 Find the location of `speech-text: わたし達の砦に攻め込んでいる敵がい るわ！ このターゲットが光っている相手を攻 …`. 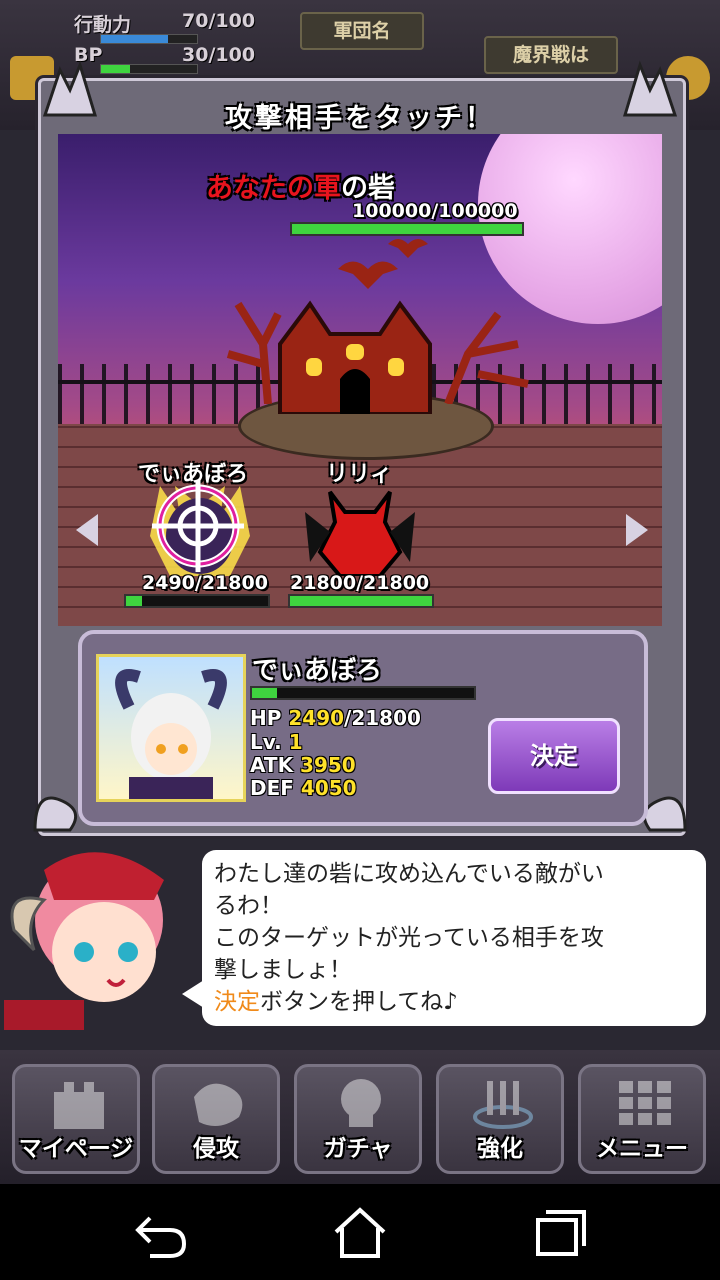

speech-text: わたし達の砦に攻め込んでいる敵がい るわ！ このターゲットが光っている相手を攻 … is located at coordinates (409, 938).